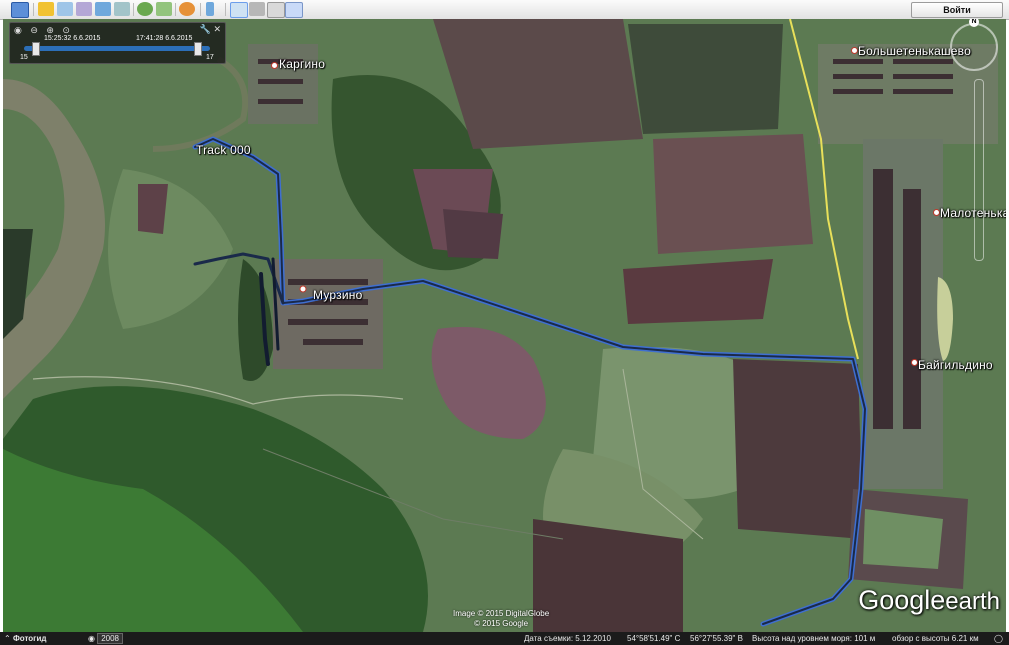 Image resolution: width=1009 pixels, height=645 pixels. What do you see at coordinates (294, 10) in the screenshot?
I see `view-in-maps-icon` at bounding box center [294, 10].